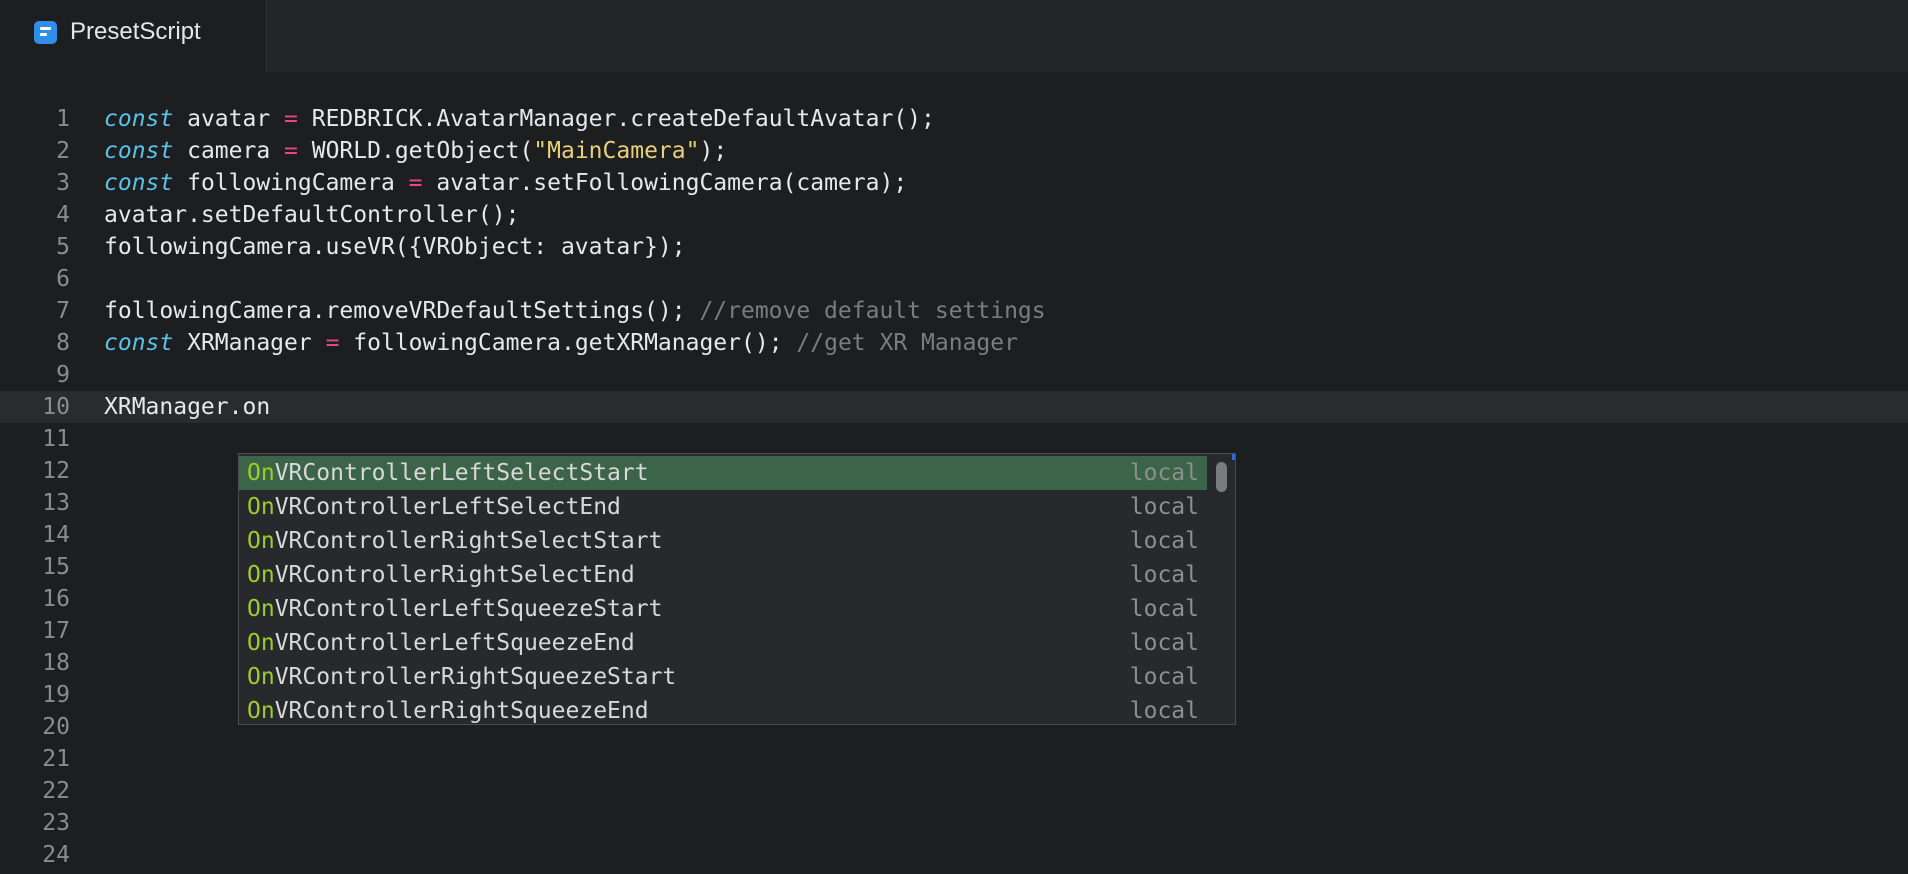  What do you see at coordinates (454, 575) in the screenshot?
I see `suggestion-rest: VRControllerRightSelectEnd` at bounding box center [454, 575].